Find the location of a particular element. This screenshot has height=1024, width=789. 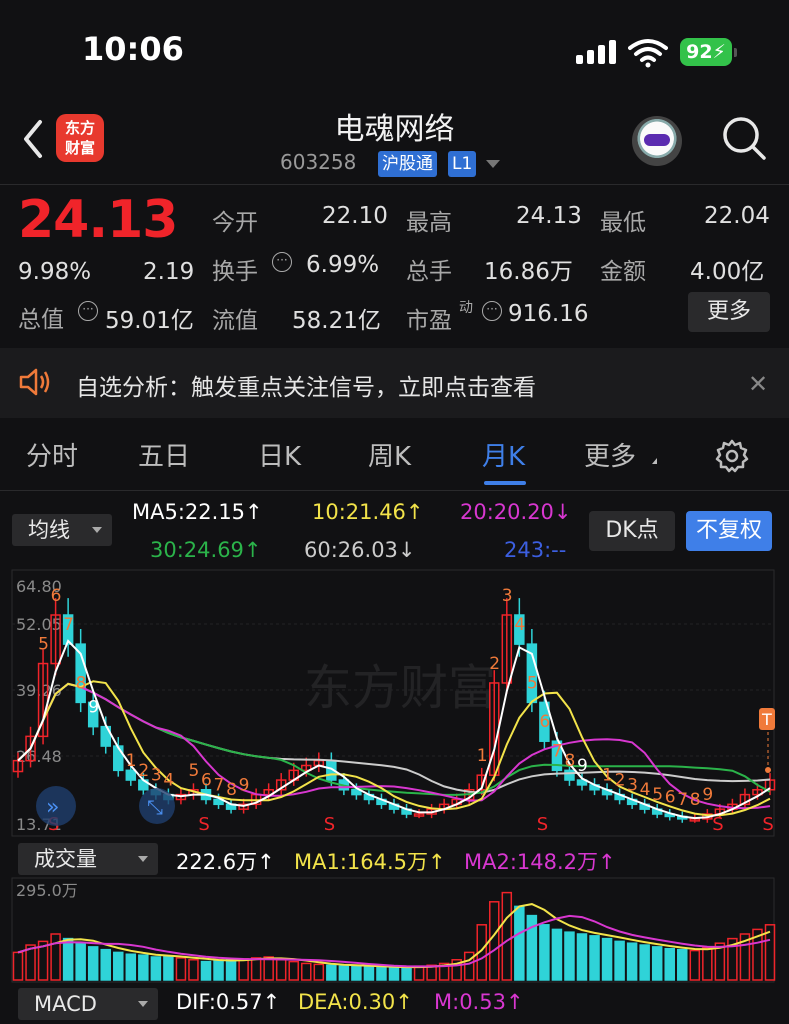

ma10-value: 10:21.46↑ is located at coordinates (368, 512).